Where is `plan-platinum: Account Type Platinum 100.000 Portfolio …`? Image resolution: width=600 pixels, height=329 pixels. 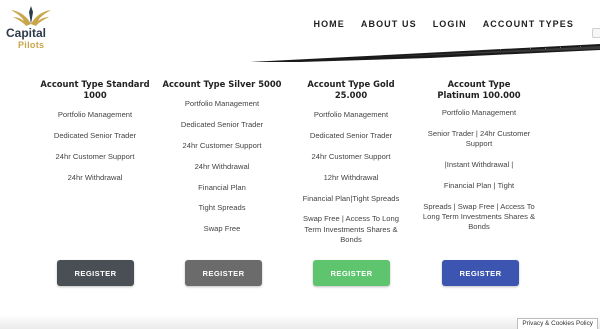
plan-platinum: Account Type Platinum 100.000 Portfolio … is located at coordinates (479, 161).